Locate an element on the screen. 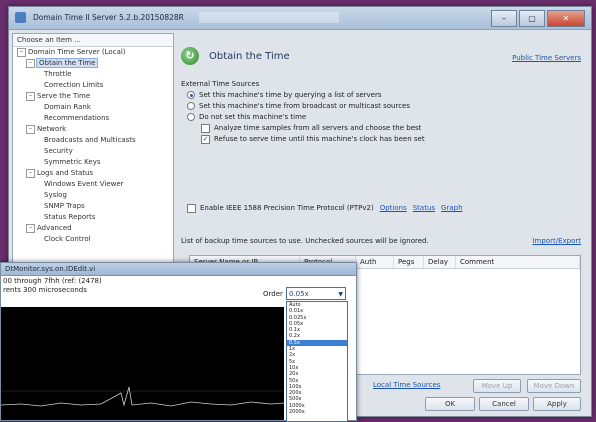 Image resolution: width=596 pixels, height=422 pixels. column-header: Pegs is located at coordinates (409, 262).